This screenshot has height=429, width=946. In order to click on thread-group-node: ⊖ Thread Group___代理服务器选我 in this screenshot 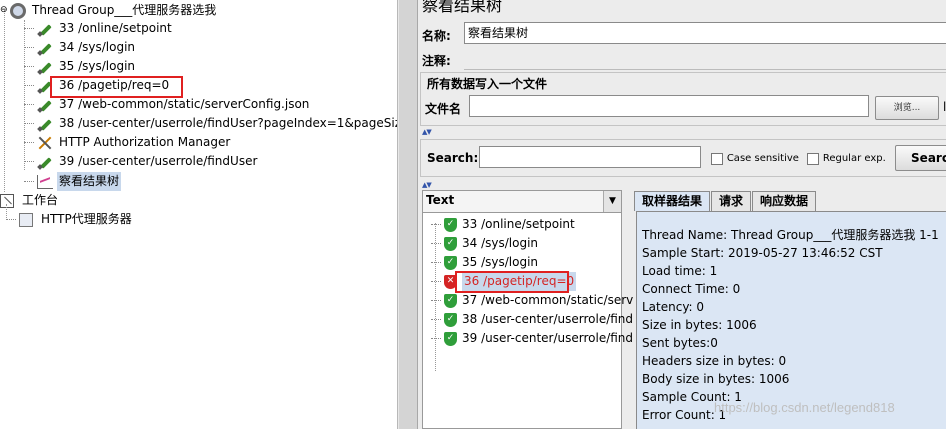, I will do `click(109, 10)`.